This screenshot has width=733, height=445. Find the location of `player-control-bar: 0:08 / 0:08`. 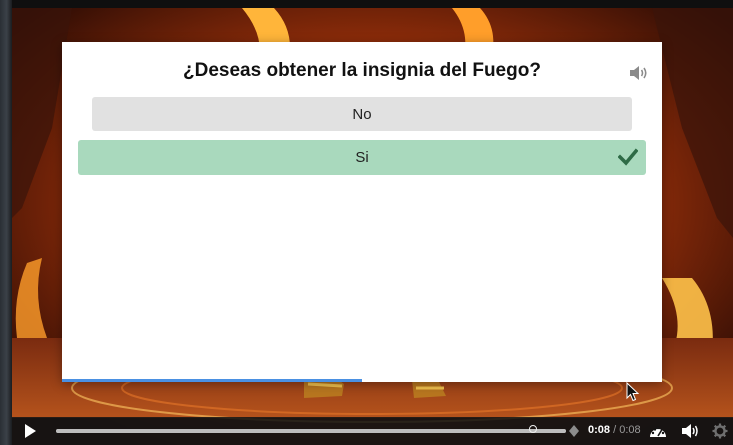

player-control-bar: 0:08 / 0:08 is located at coordinates (372, 431).